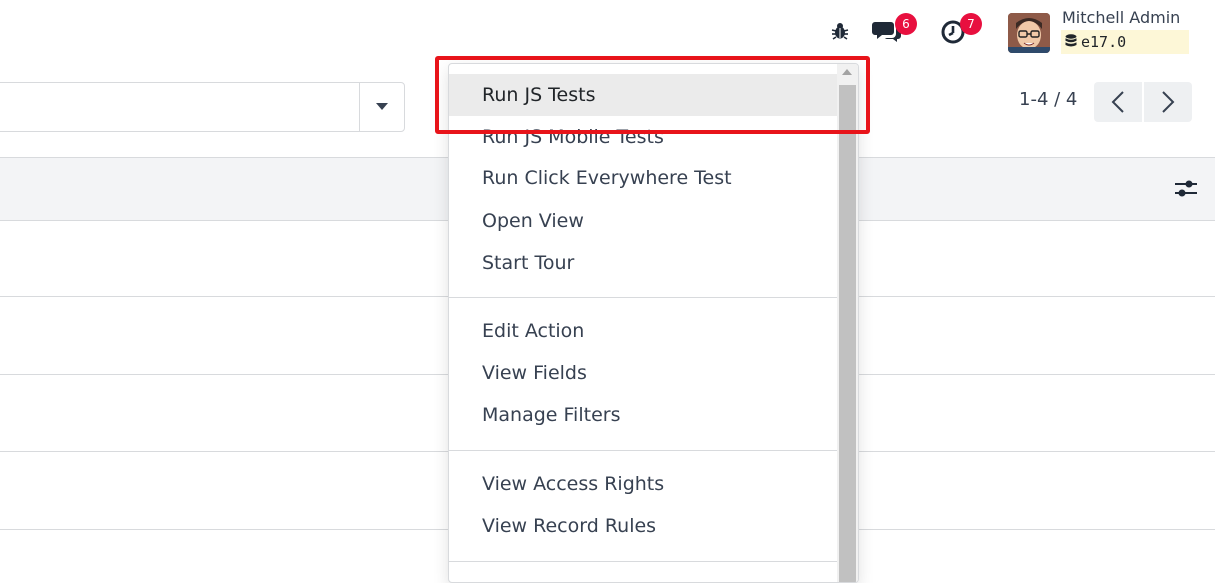 Image resolution: width=1215 pixels, height=583 pixels. What do you see at coordinates (847, 71) in the screenshot?
I see `scroll-up-arrow-icon` at bounding box center [847, 71].